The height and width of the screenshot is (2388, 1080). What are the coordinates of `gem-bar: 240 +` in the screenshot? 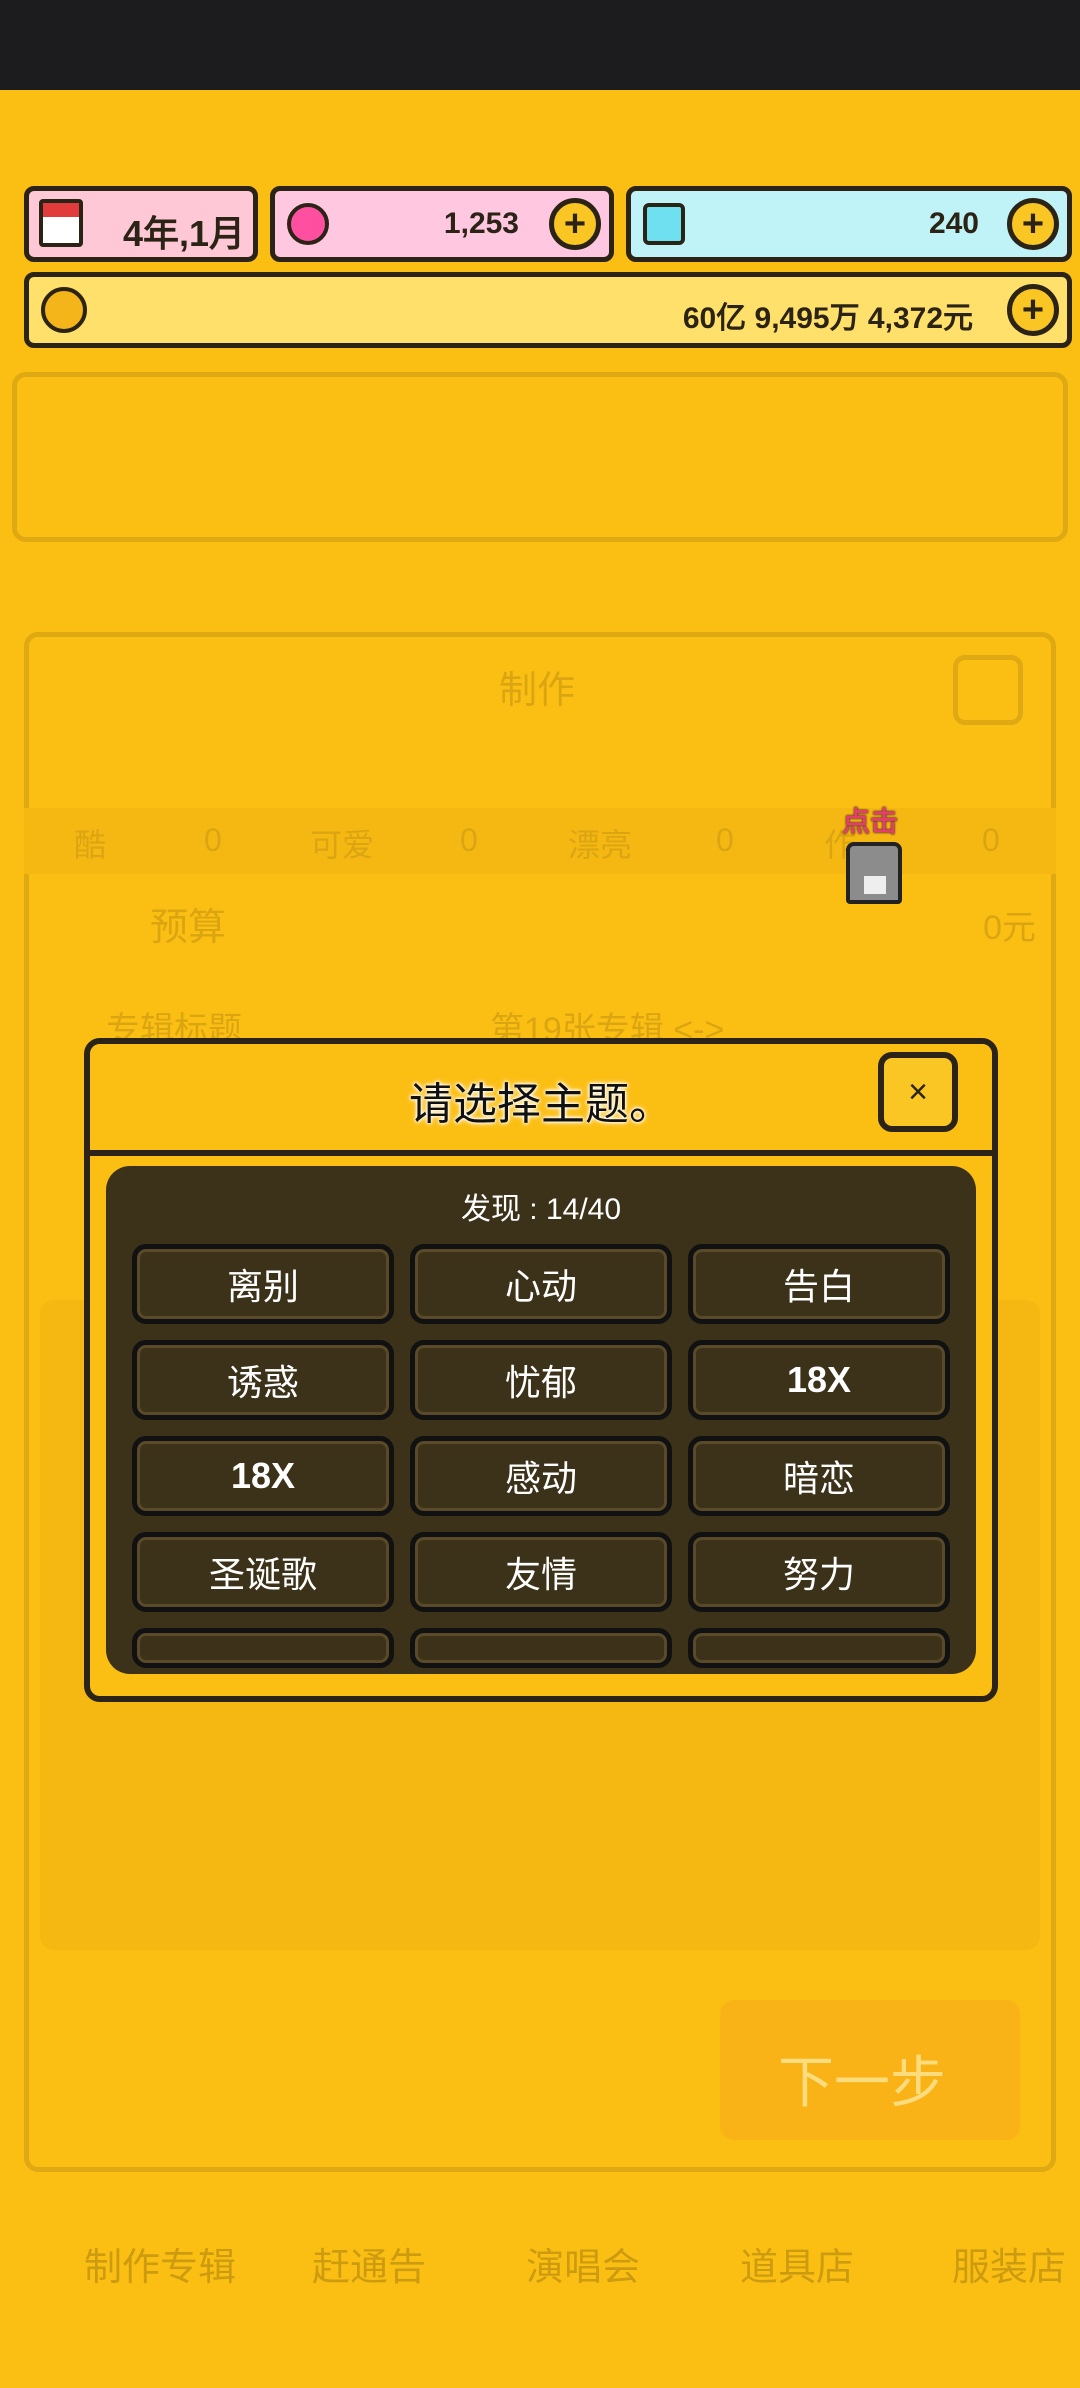 It's located at (849, 224).